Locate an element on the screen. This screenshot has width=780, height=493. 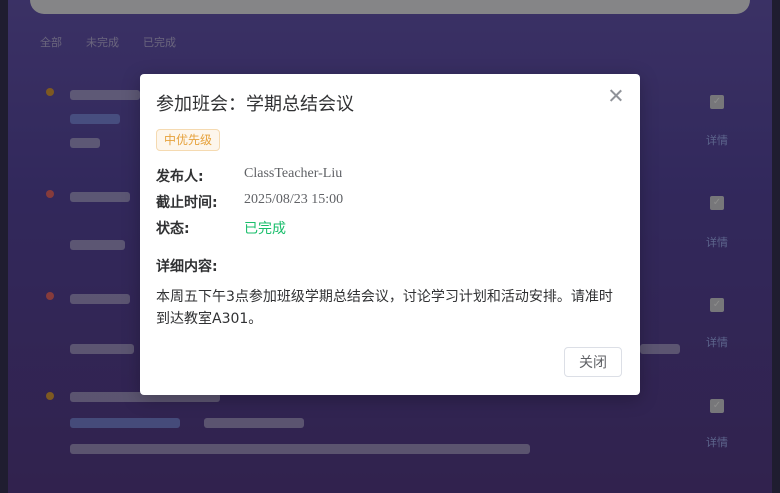
dialog-title: 参加班会：学期总结会议 is located at coordinates (255, 104).